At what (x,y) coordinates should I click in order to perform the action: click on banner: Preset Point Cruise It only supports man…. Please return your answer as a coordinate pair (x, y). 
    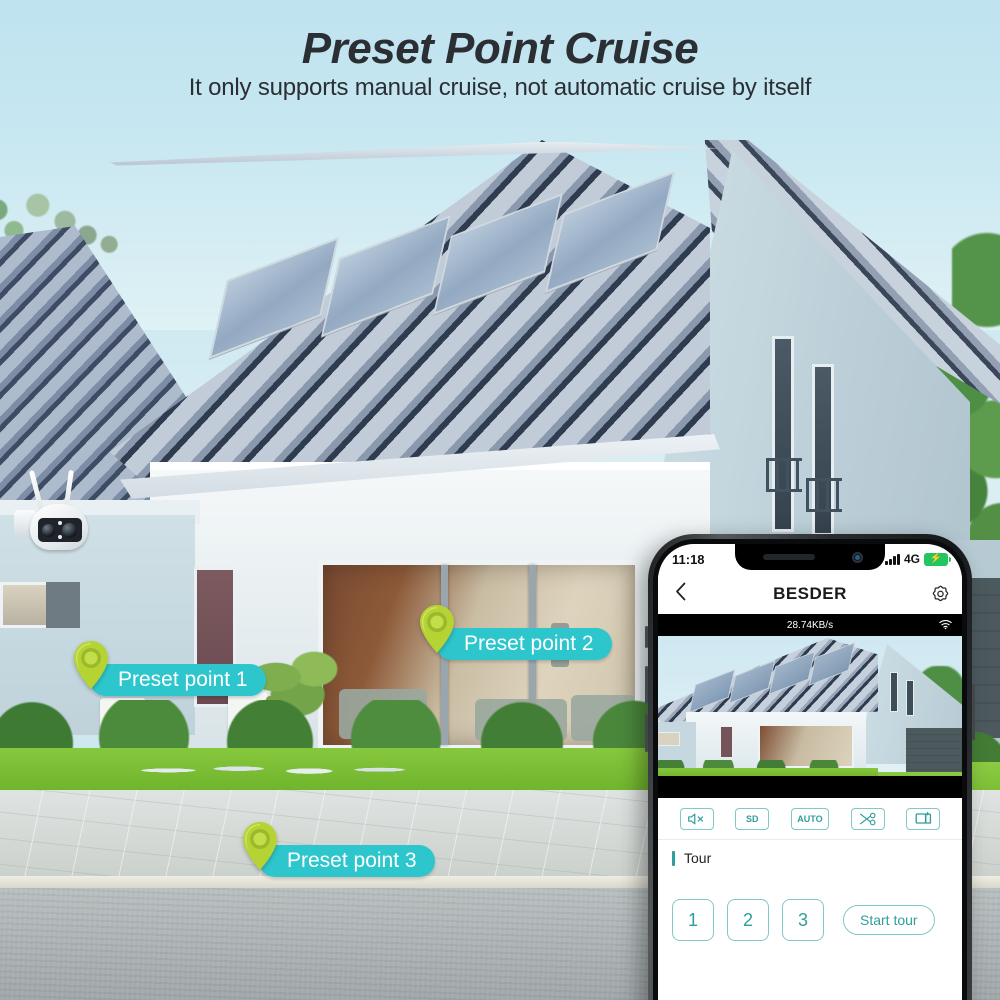
    Looking at the image, I should click on (500, 59).